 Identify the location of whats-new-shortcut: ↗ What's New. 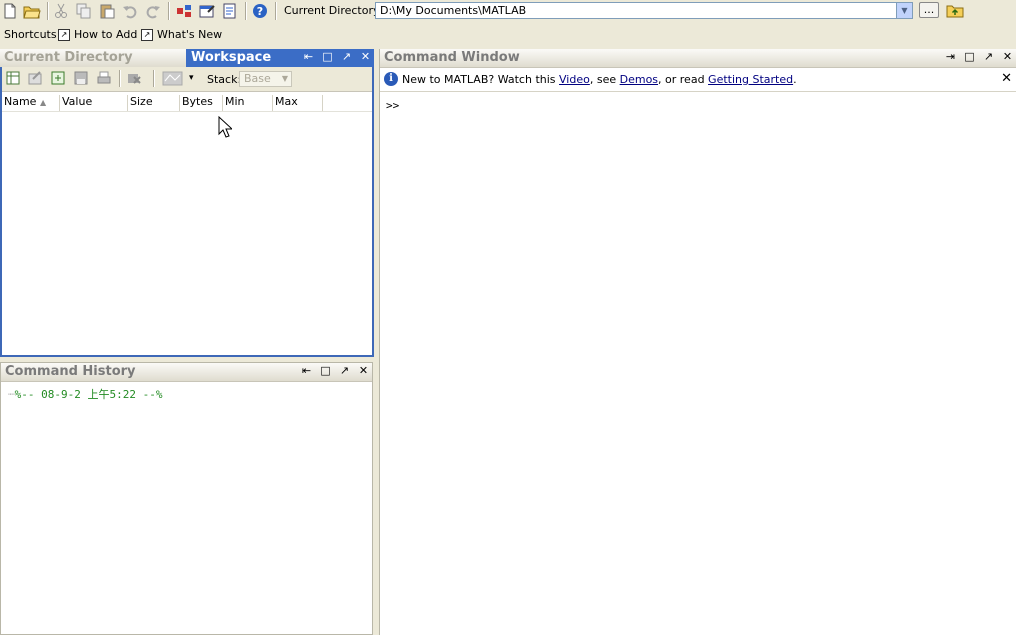
(181, 34).